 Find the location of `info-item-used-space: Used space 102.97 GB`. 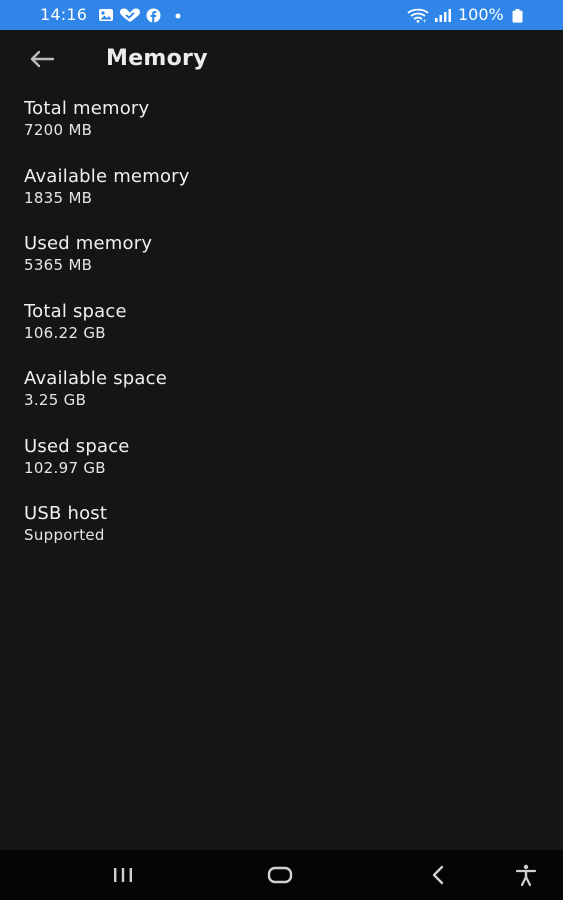

info-item-used-space: Used space 102.97 GB is located at coordinates (281, 462).